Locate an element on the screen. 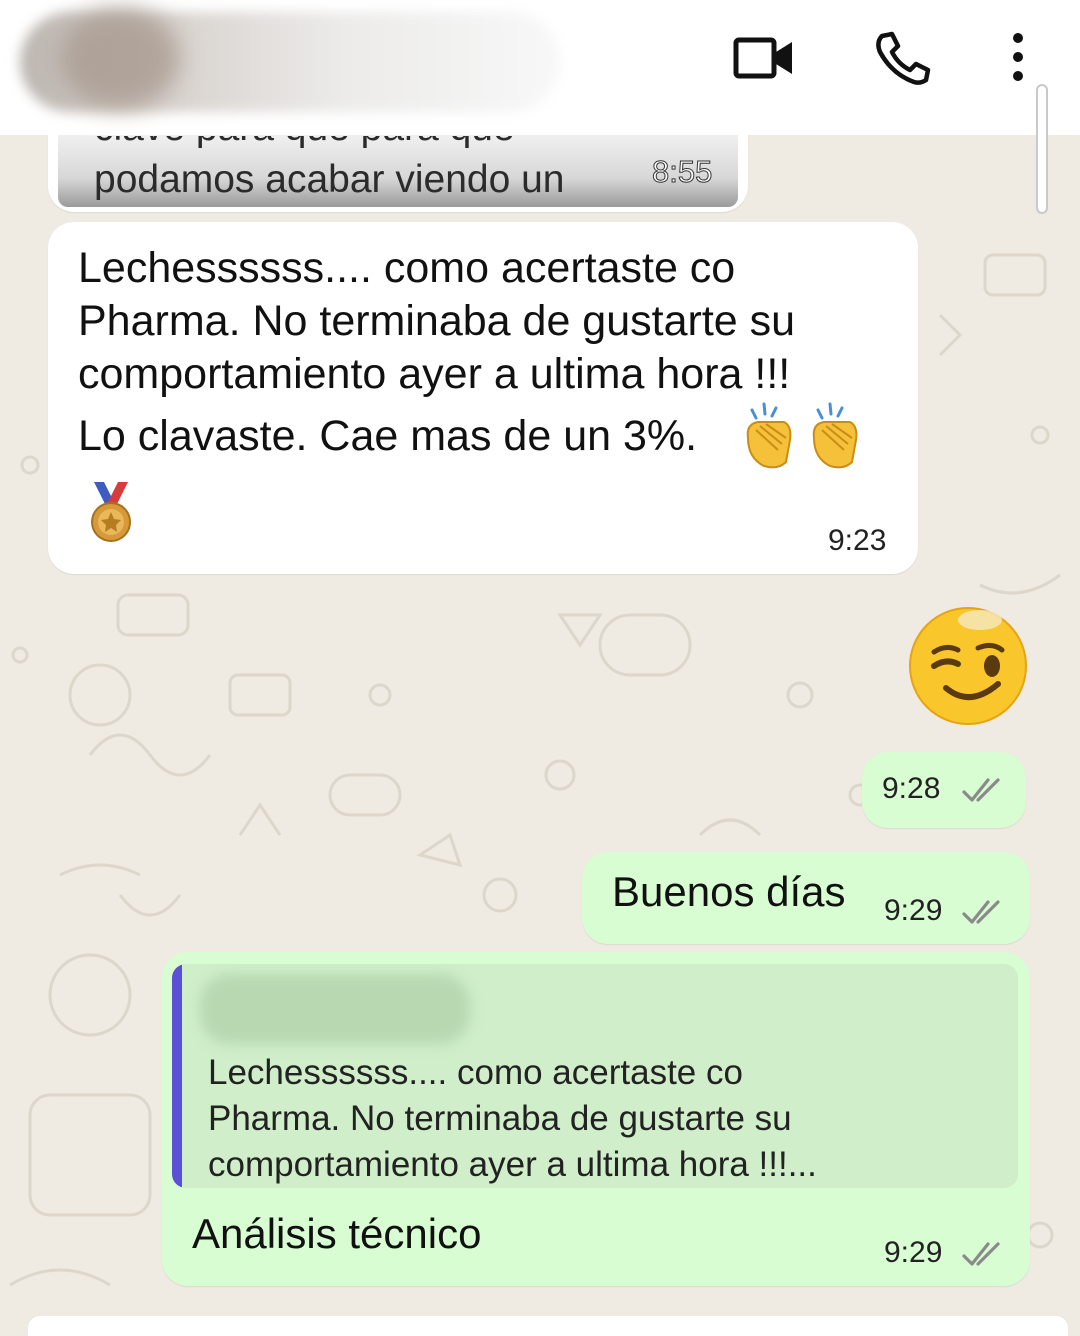 The image size is (1080, 1336). message-line: Lo clavaste. Cae mas de un 3%. is located at coordinates (388, 436).